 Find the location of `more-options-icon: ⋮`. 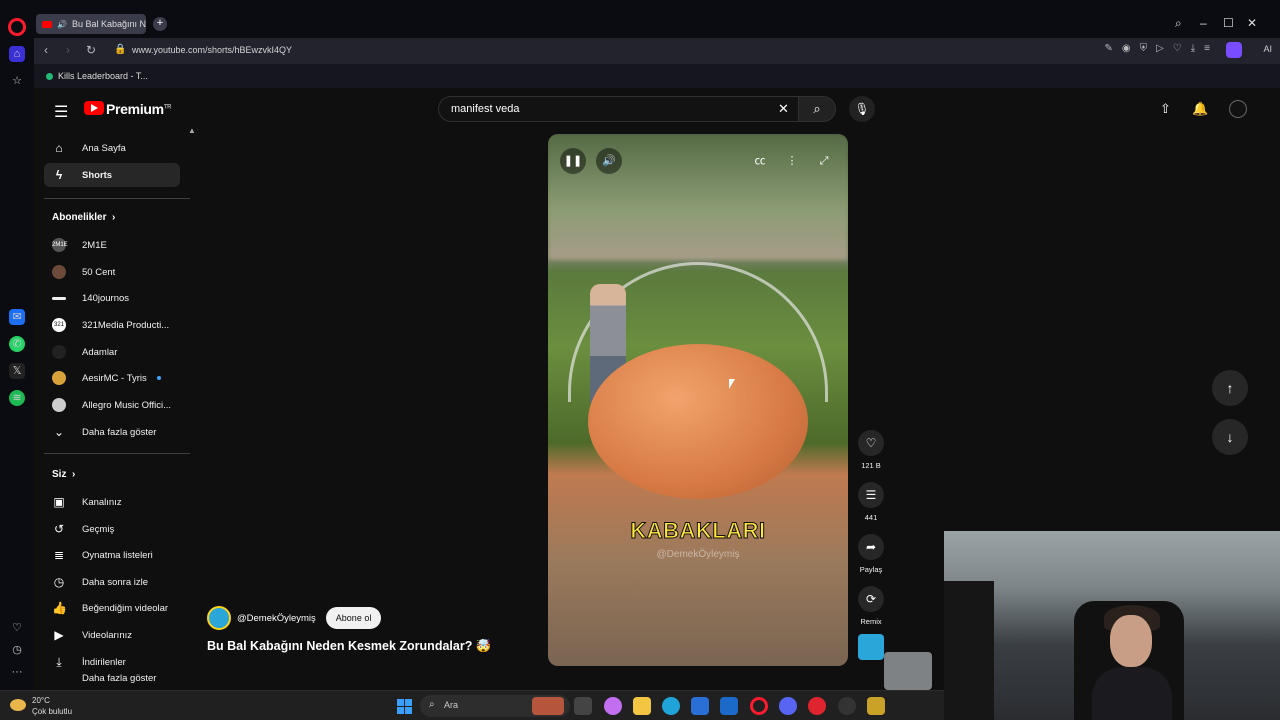

more-options-icon: ⋮ is located at coordinates (792, 161).